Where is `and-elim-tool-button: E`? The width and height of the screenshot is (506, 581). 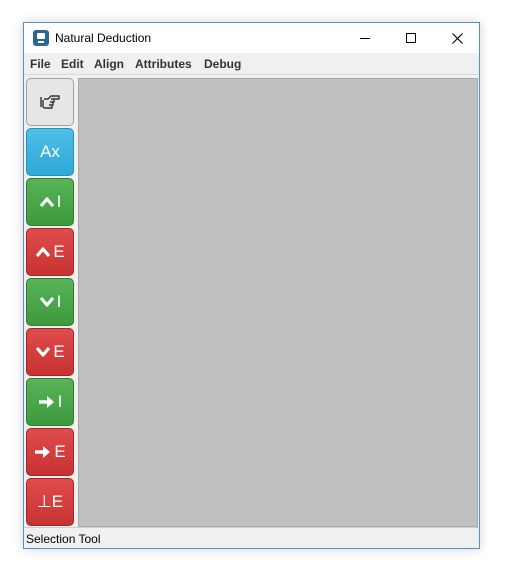 and-elim-tool-button: E is located at coordinates (50, 252).